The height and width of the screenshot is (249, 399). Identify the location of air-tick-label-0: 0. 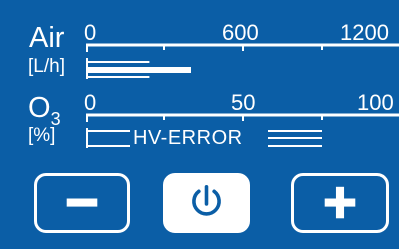
(90, 32).